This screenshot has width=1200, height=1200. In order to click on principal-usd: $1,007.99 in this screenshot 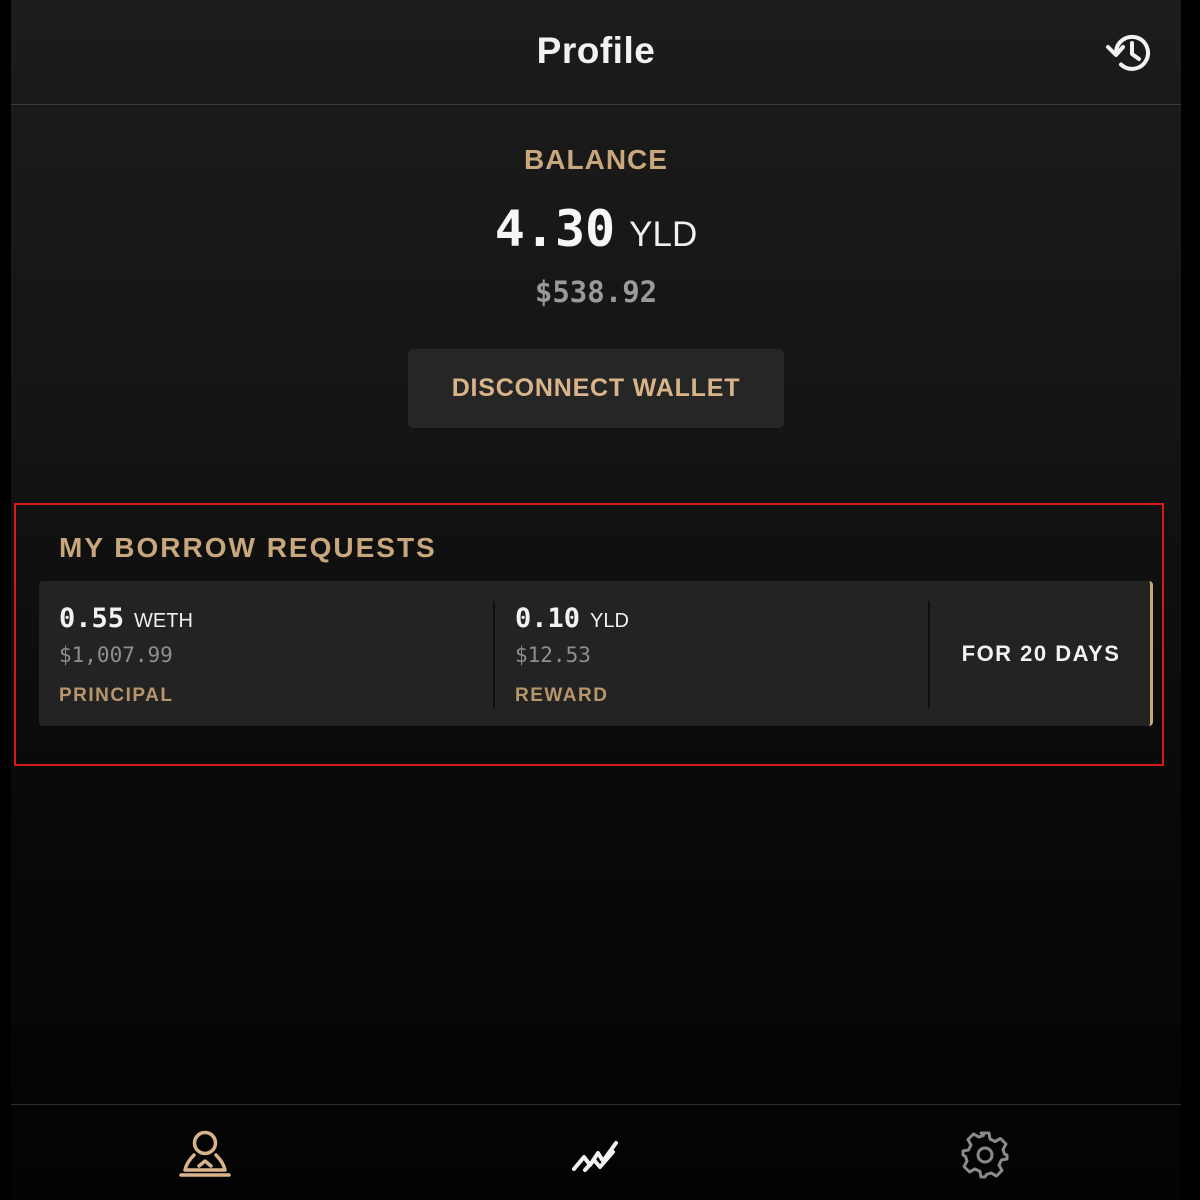, I will do `click(116, 655)`.